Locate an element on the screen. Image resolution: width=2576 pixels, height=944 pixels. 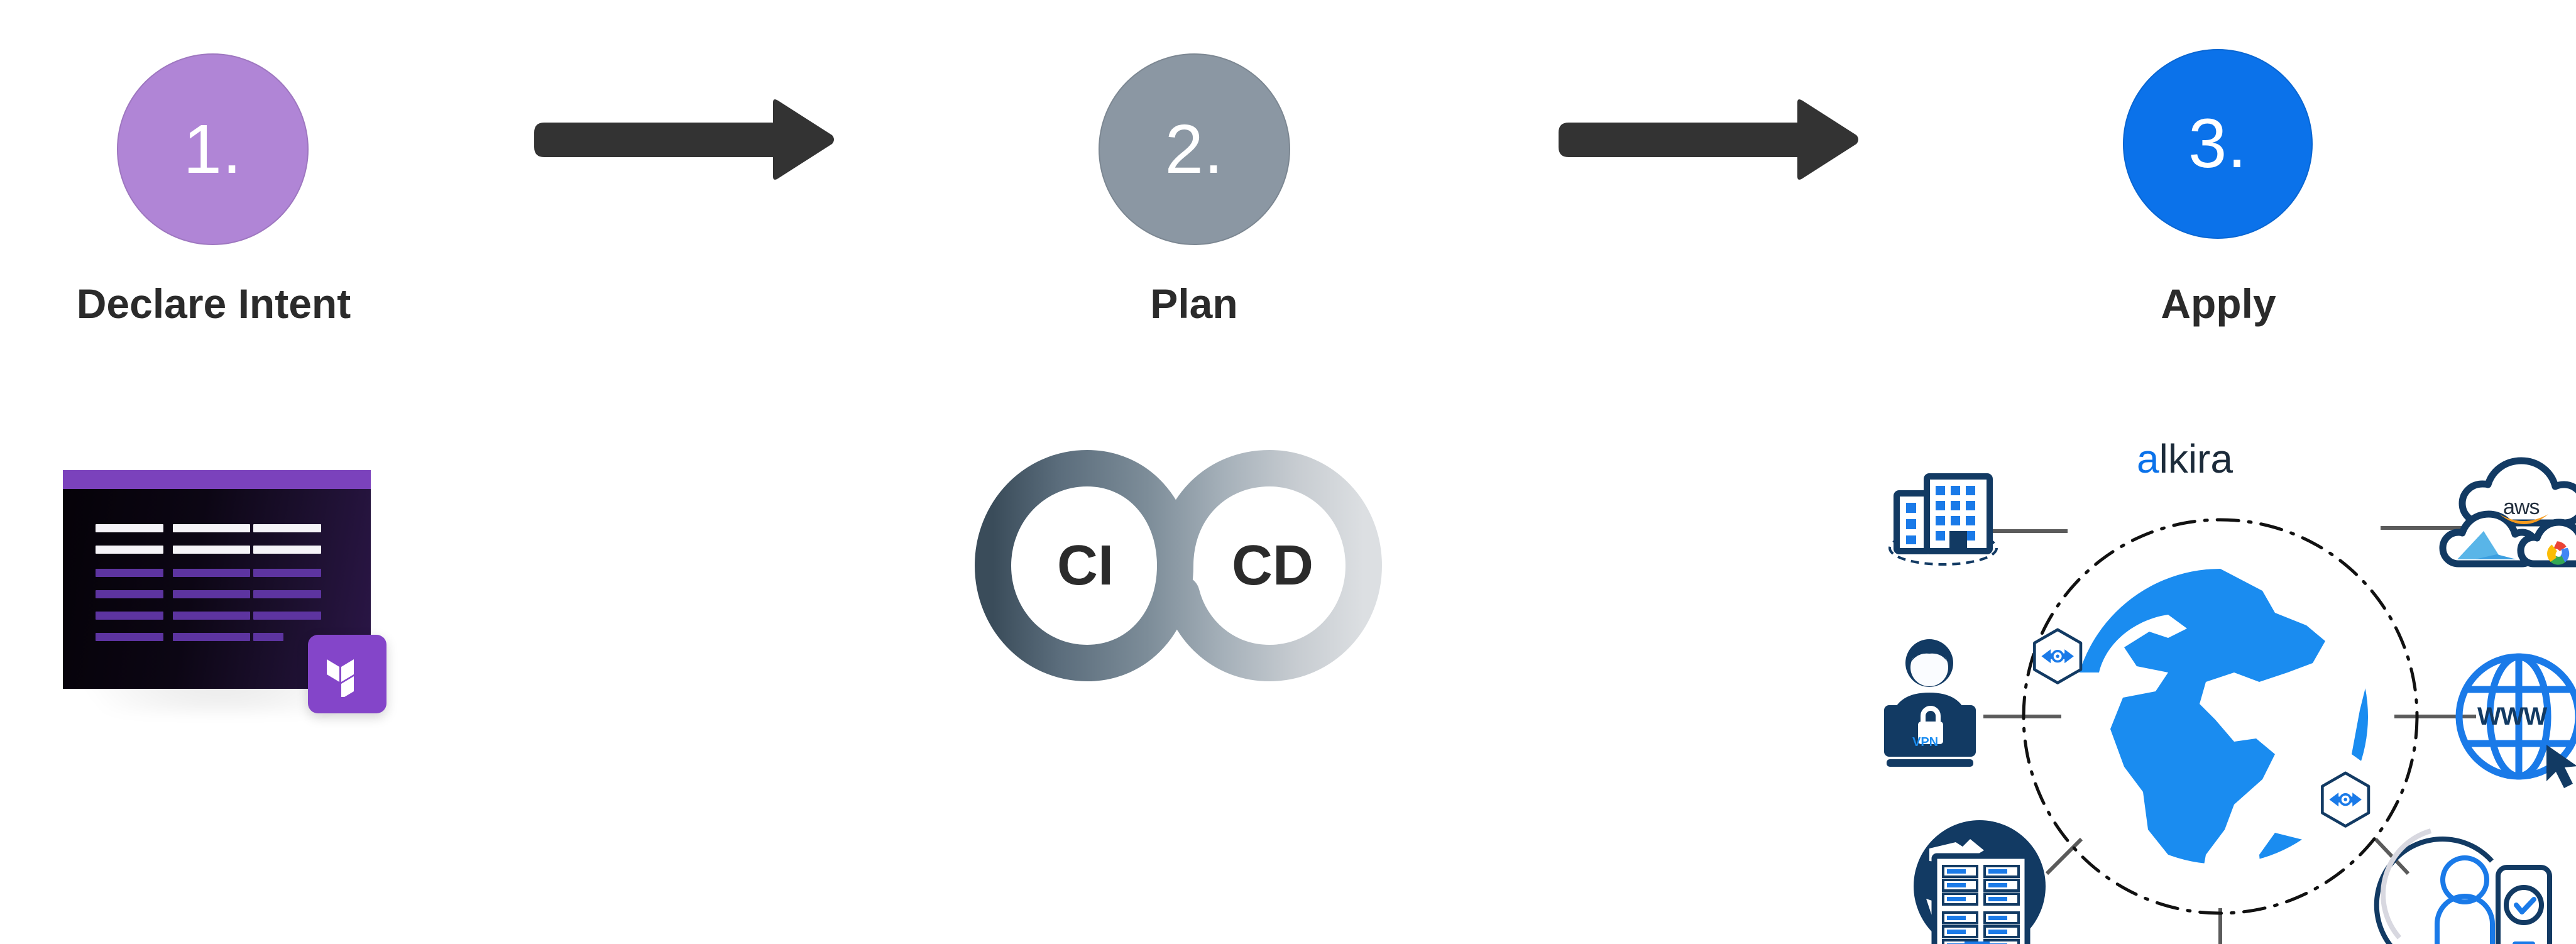
terraform-code-window is located at coordinates (224, 592).